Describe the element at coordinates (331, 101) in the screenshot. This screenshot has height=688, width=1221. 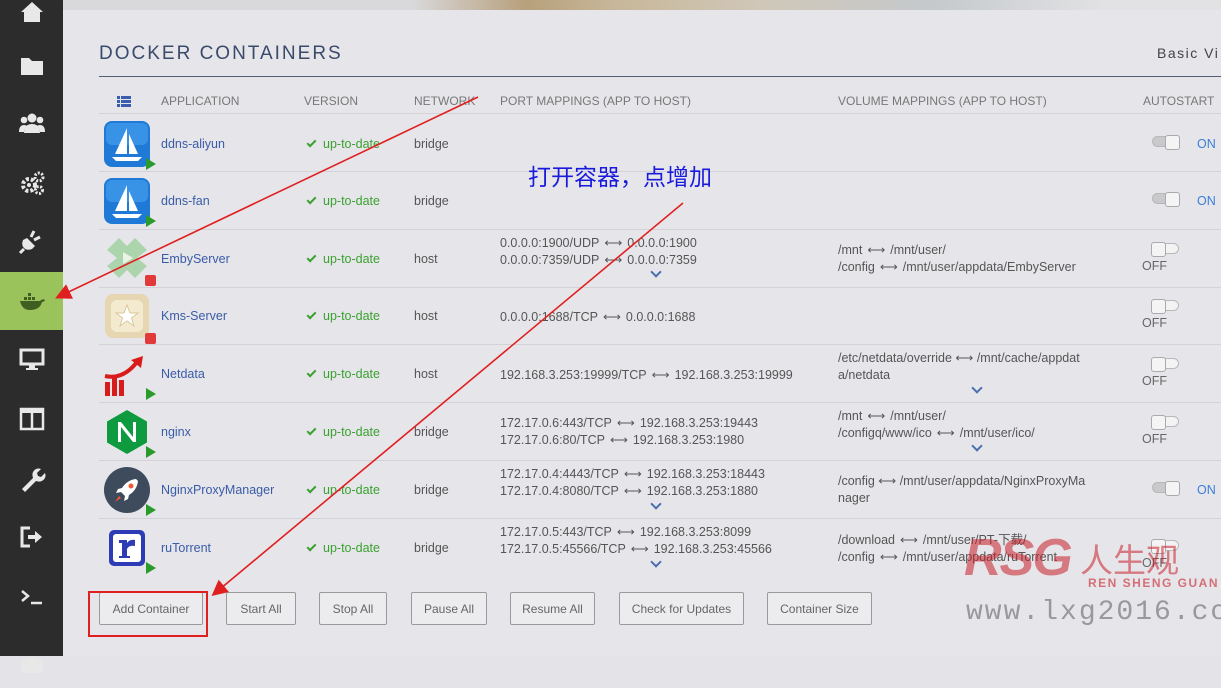
I see `col-version: VERSION` at that location.